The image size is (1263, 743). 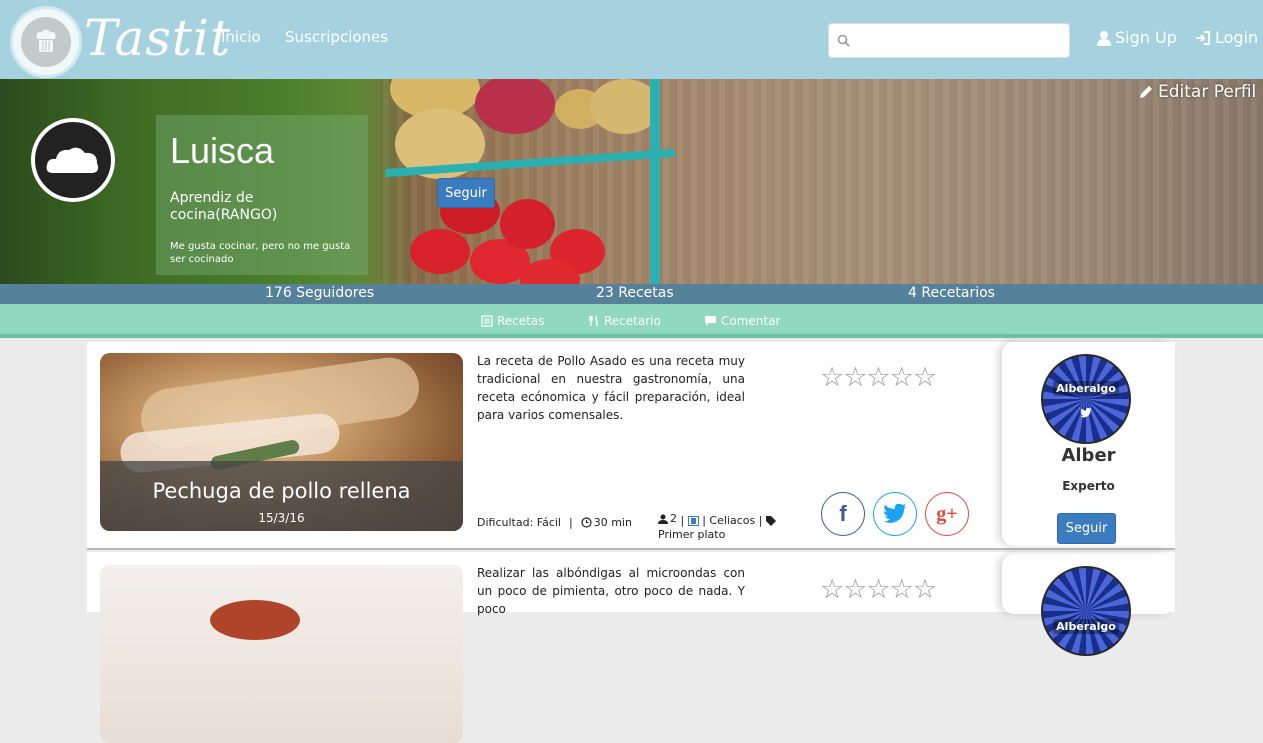 I want to click on tab-recetario-label: Recetario, so click(x=632, y=321).